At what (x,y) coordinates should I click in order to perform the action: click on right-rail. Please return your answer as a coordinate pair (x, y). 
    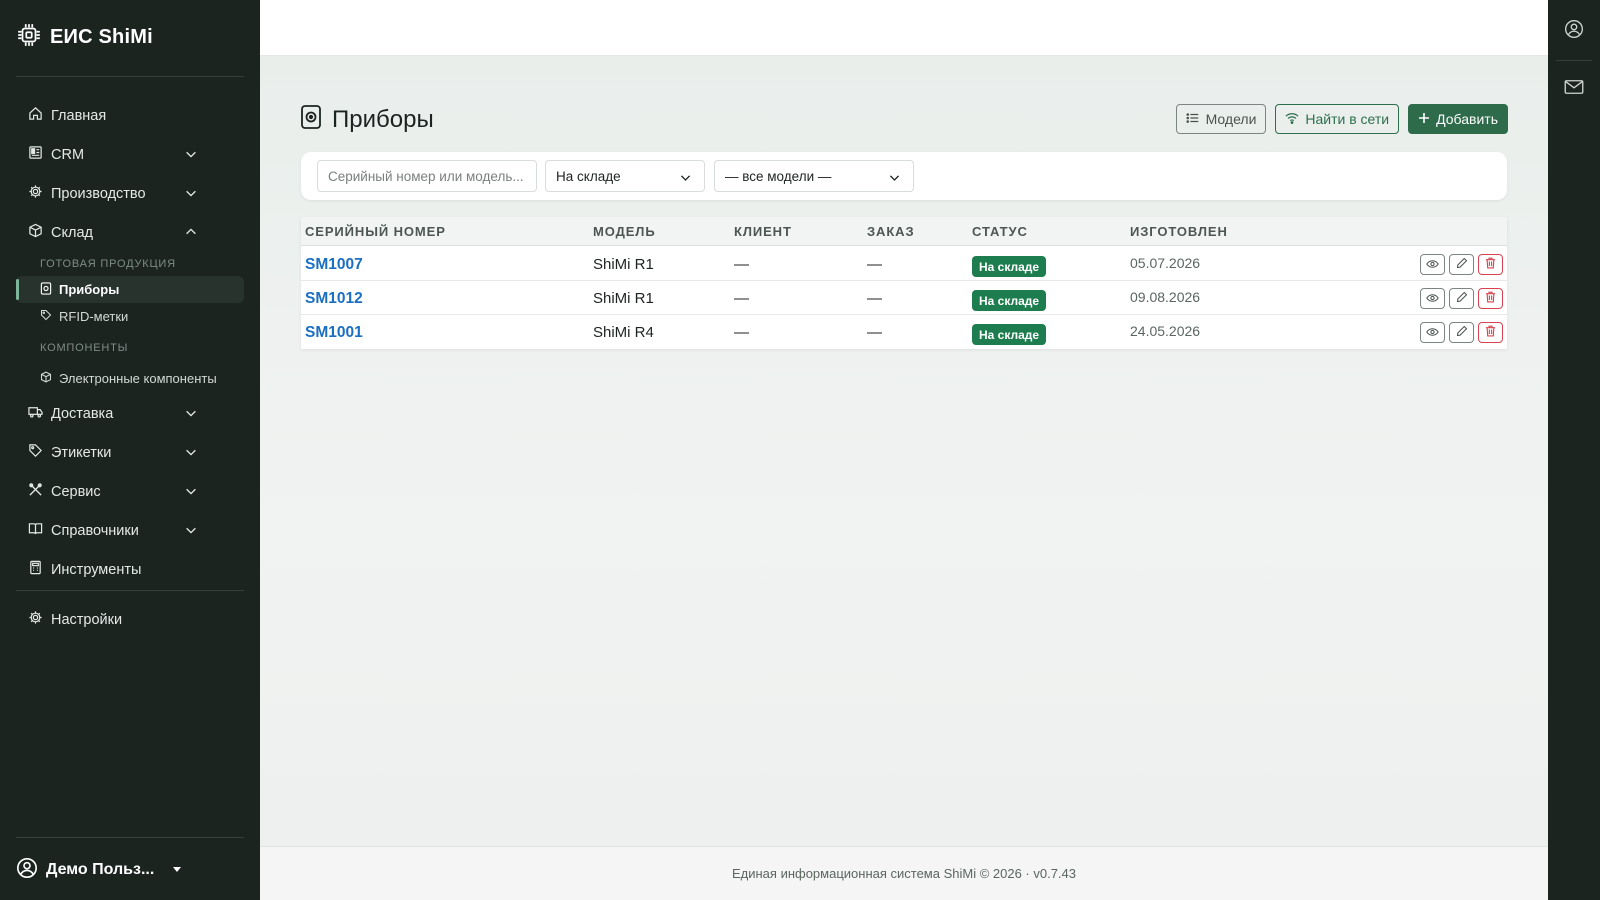
    Looking at the image, I should click on (1574, 450).